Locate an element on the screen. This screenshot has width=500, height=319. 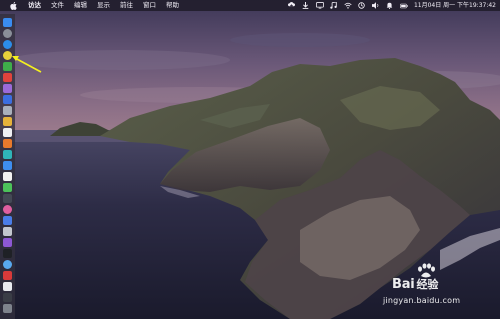
menu-app-name: 访达 is located at coordinates (34, 5).